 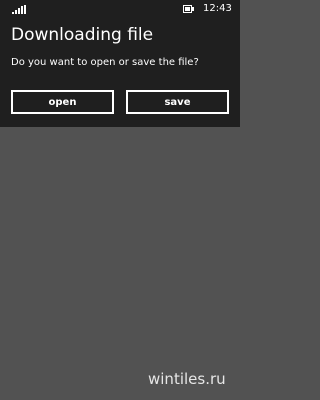 I want to click on watermark: wintiles.ru, so click(x=187, y=379).